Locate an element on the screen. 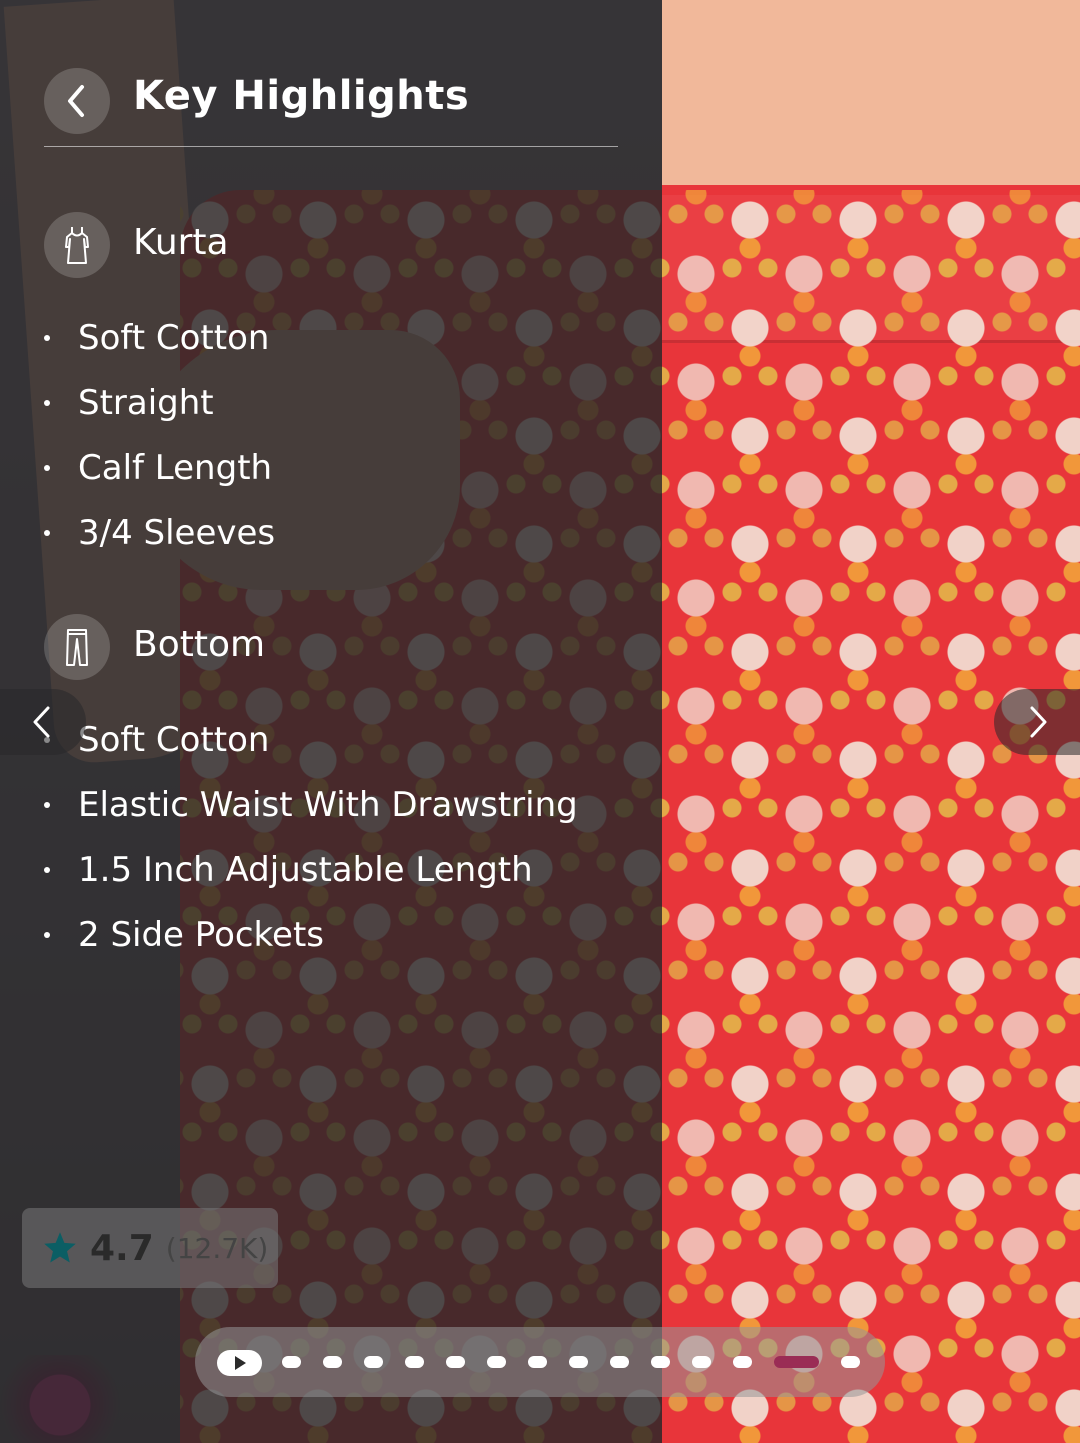  rating-value: 4.7 is located at coordinates (122, 1248).